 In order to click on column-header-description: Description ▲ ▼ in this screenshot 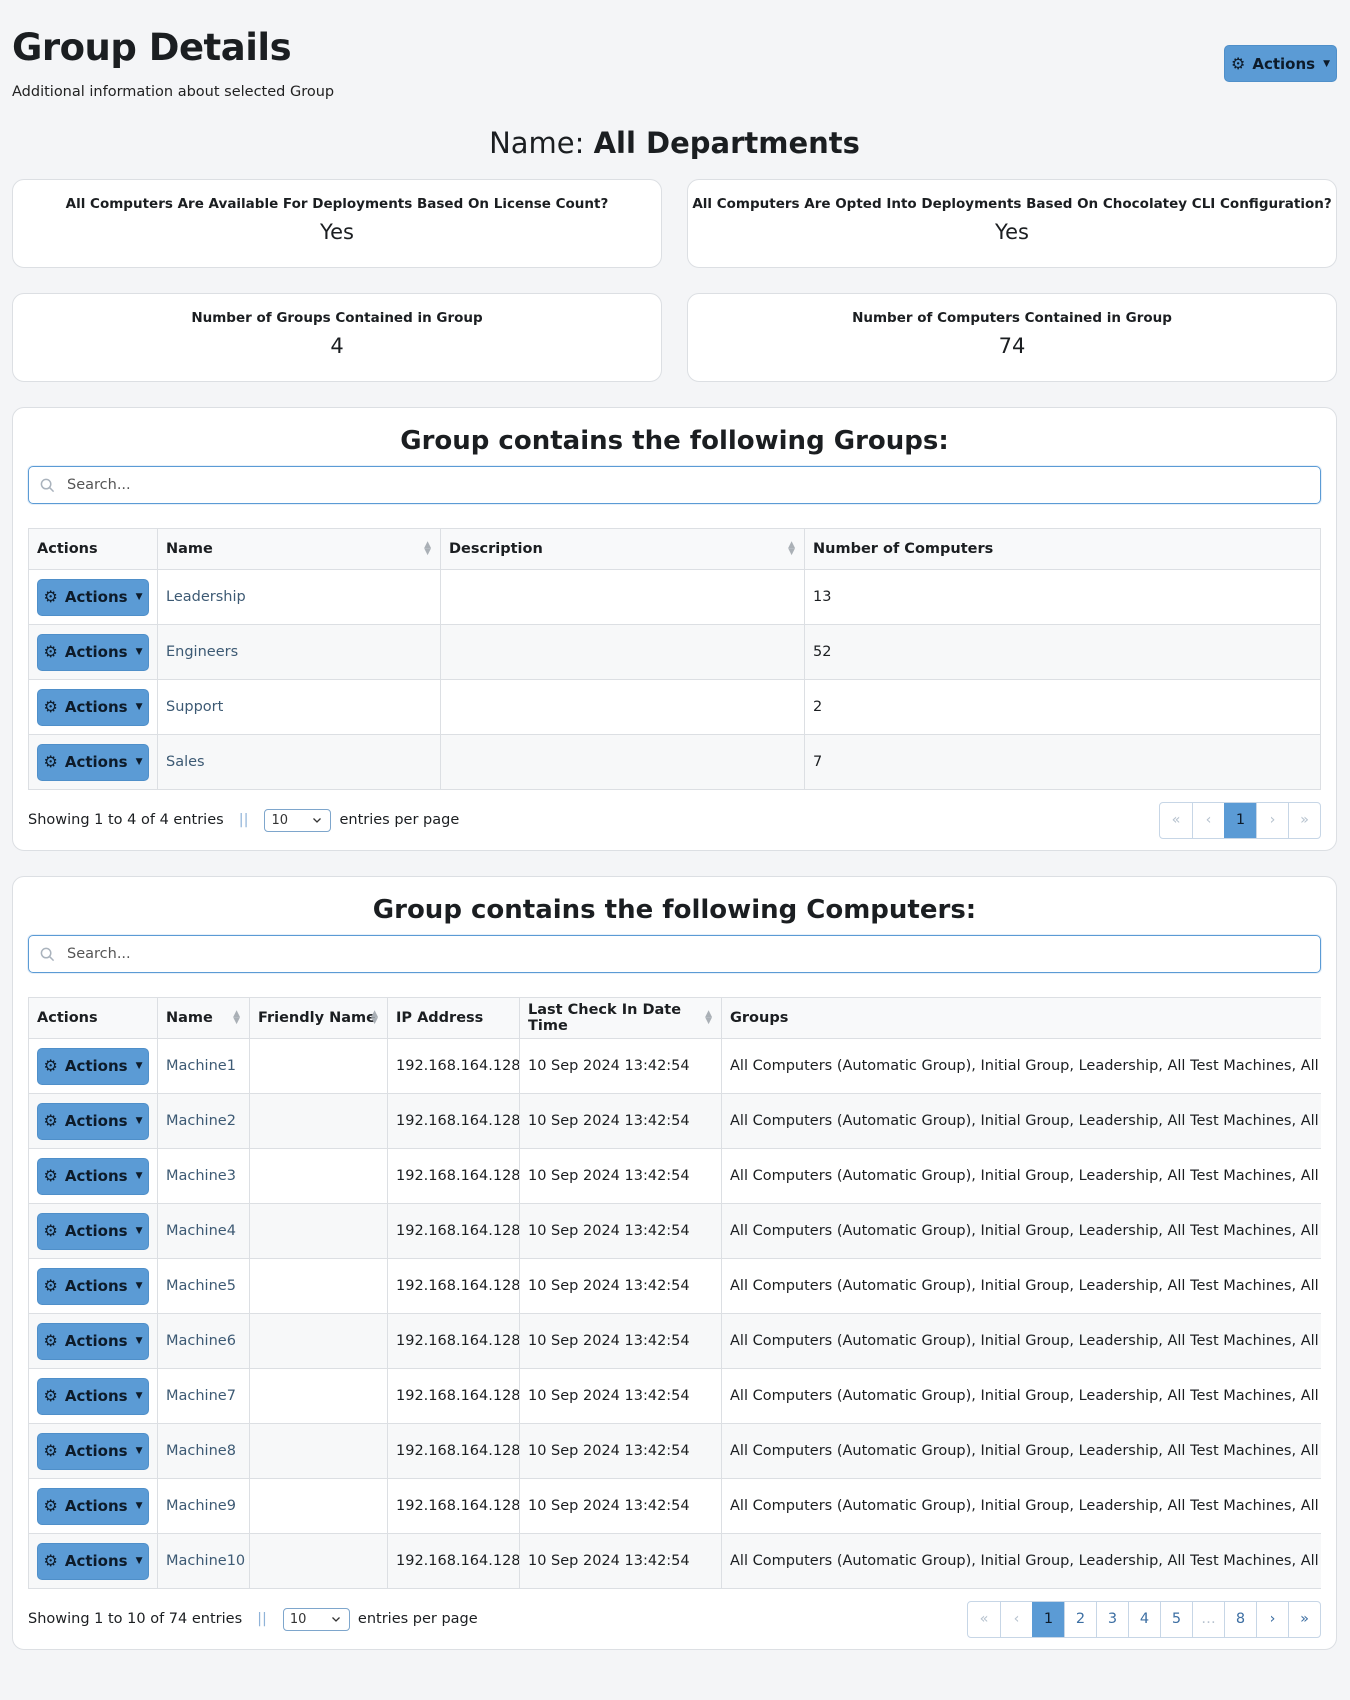, I will do `click(622, 549)`.